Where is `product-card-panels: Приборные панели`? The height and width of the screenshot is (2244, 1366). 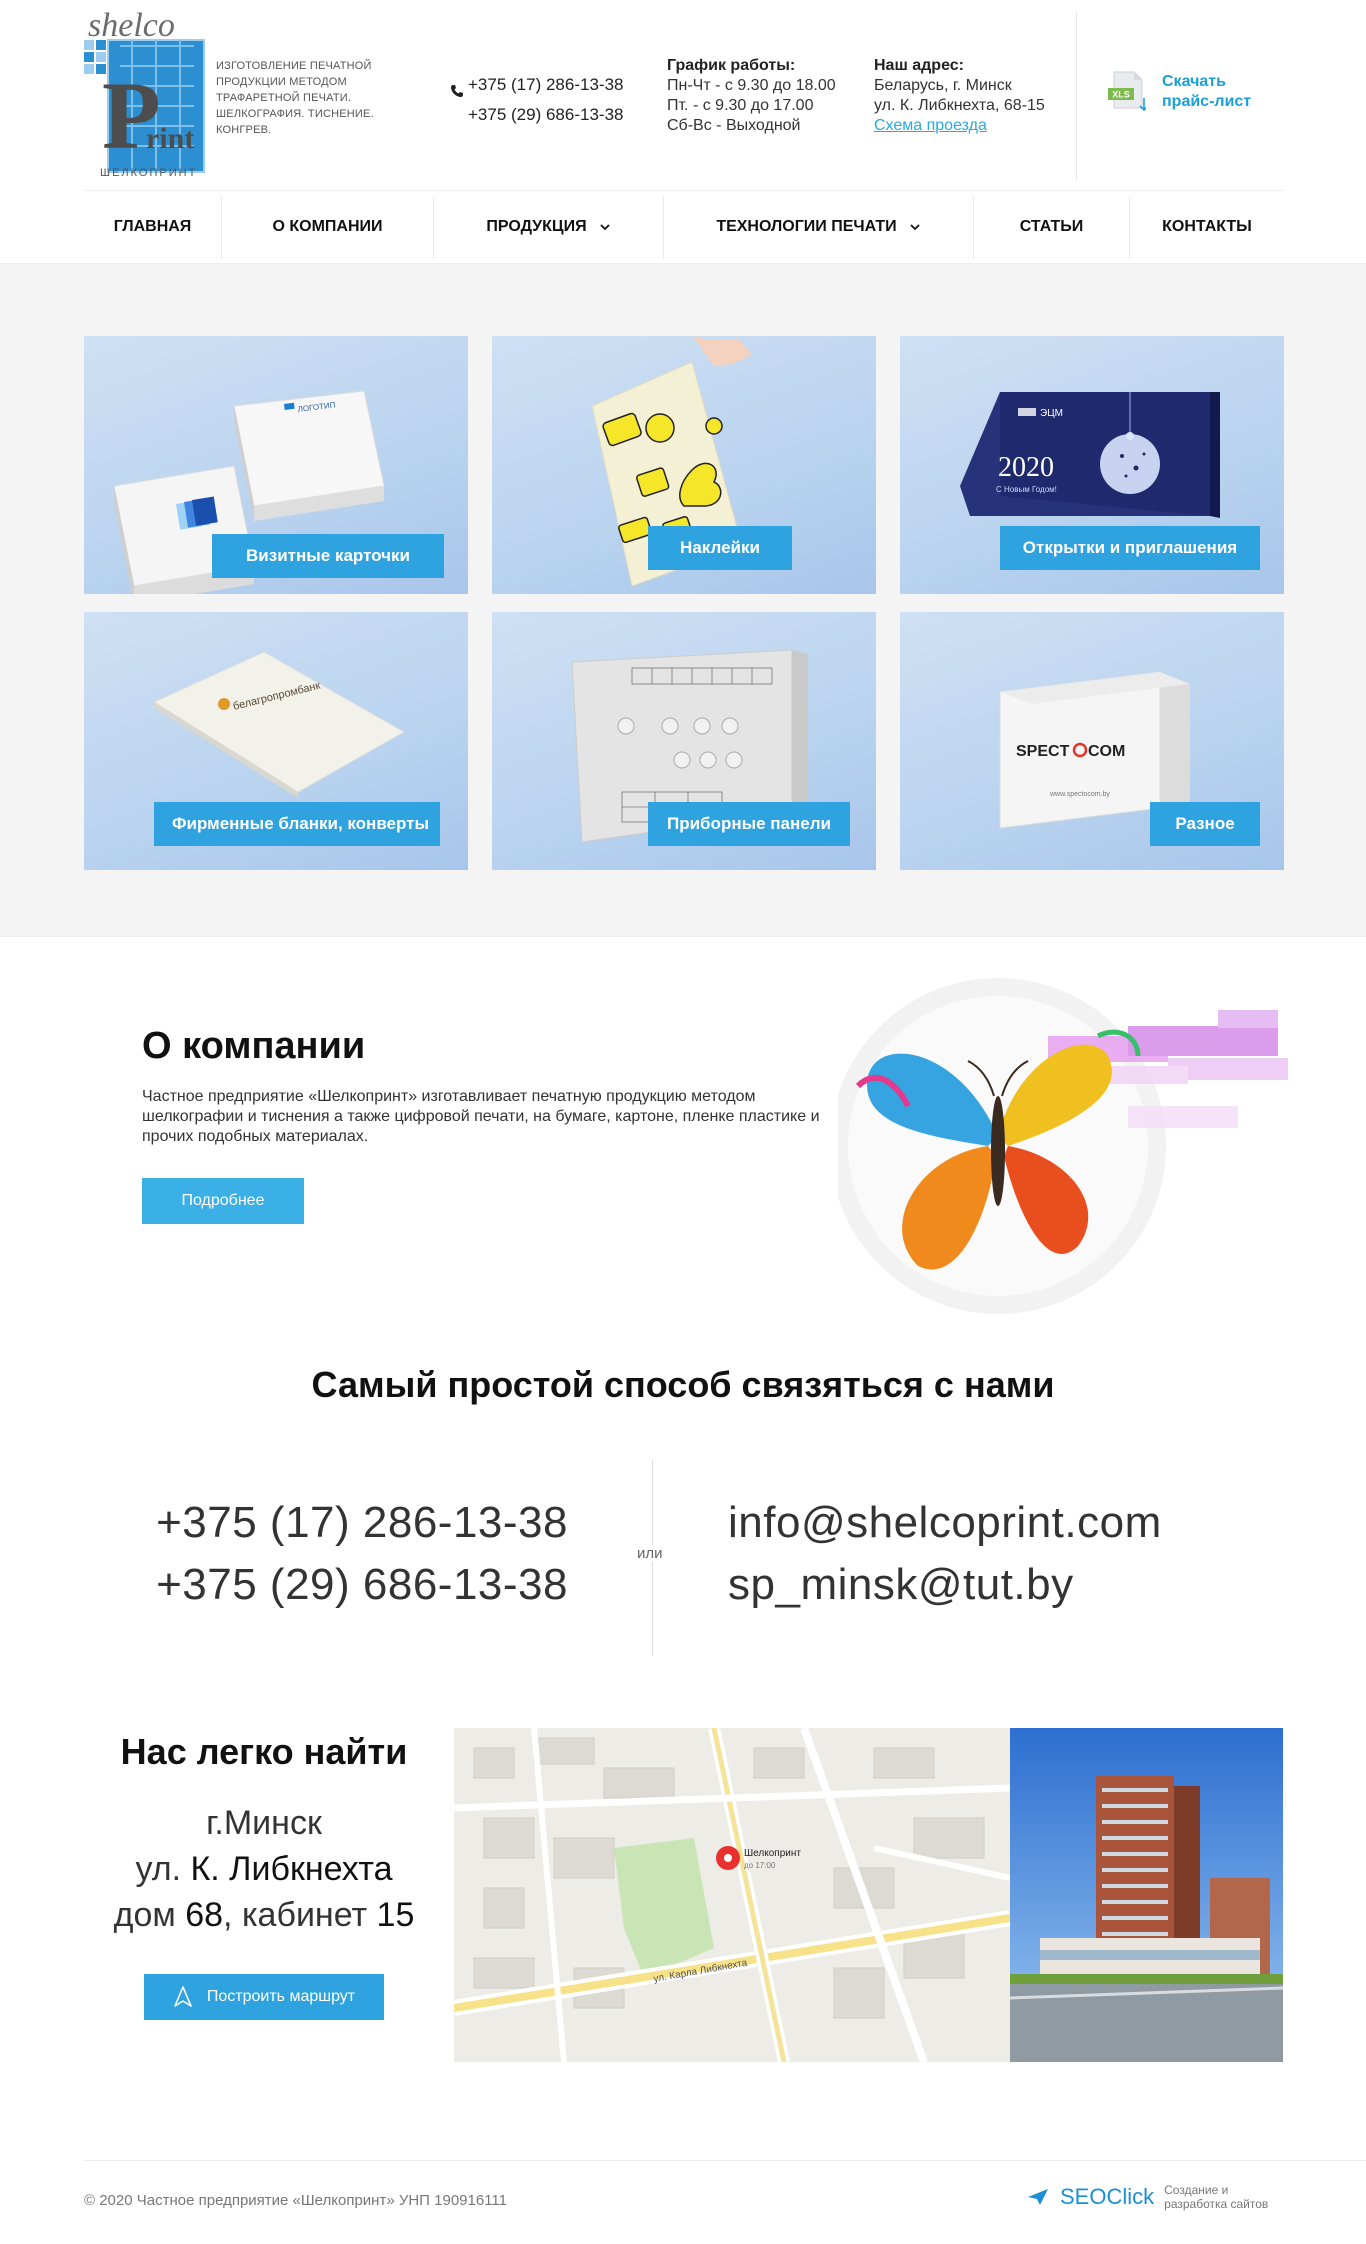 product-card-panels: Приборные панели is located at coordinates (684, 741).